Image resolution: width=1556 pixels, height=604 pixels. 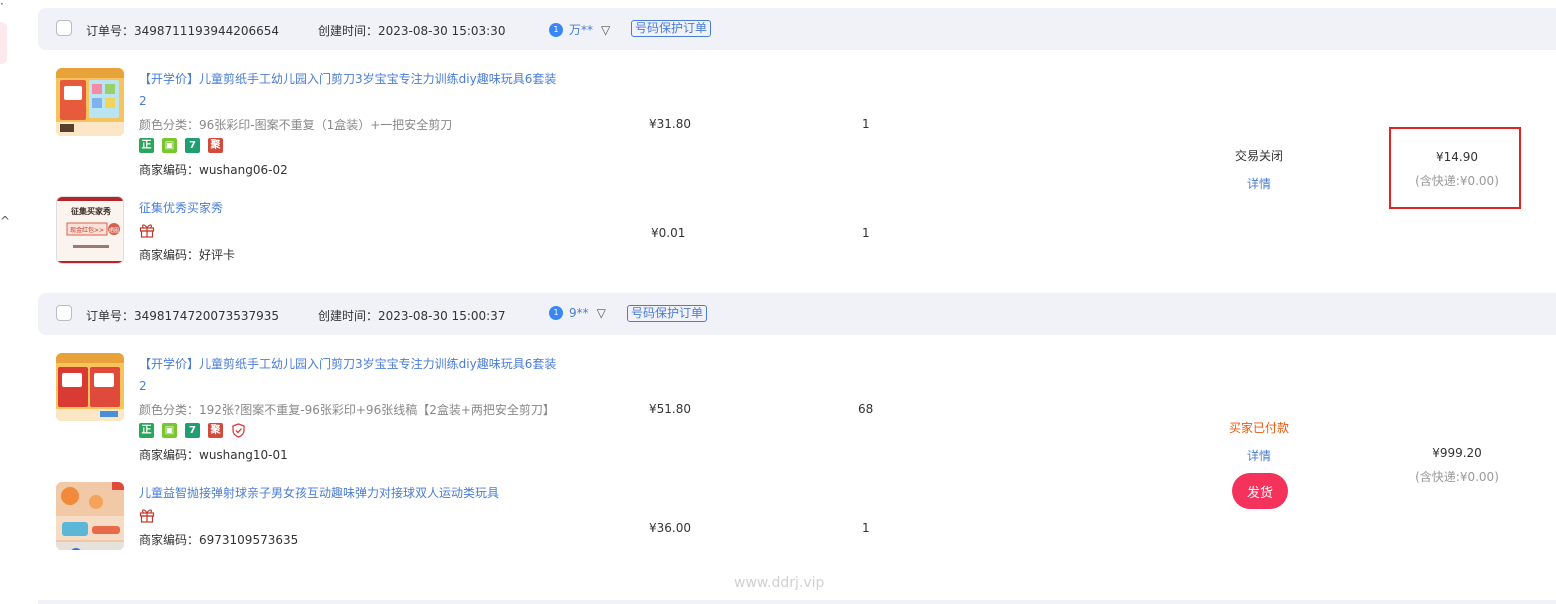 What do you see at coordinates (670, 409) in the screenshot?
I see `unit-price: ¥51.80` at bounding box center [670, 409].